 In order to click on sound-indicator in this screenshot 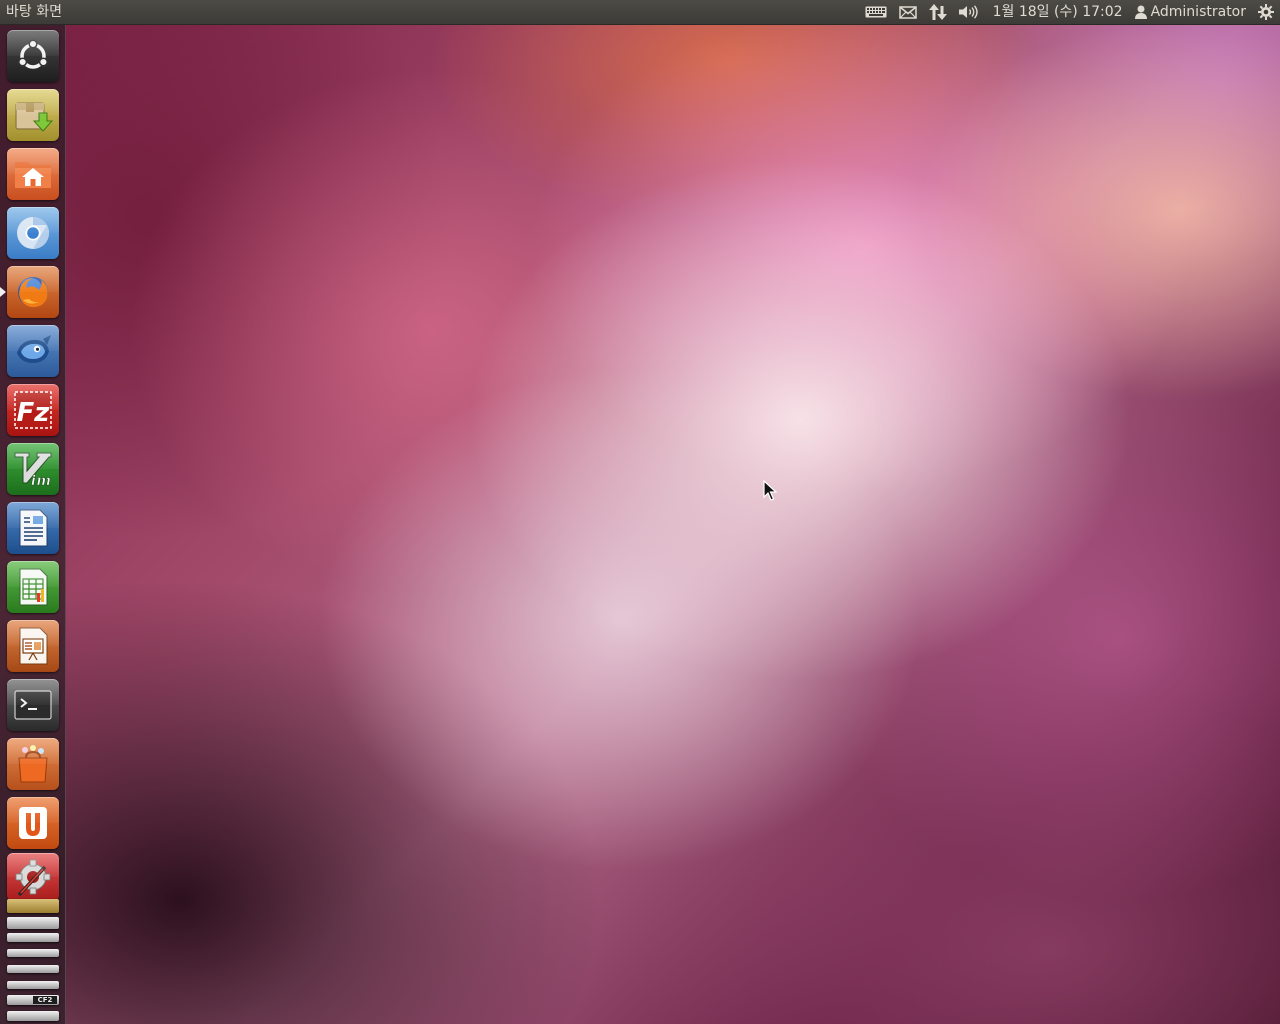, I will do `click(969, 12)`.